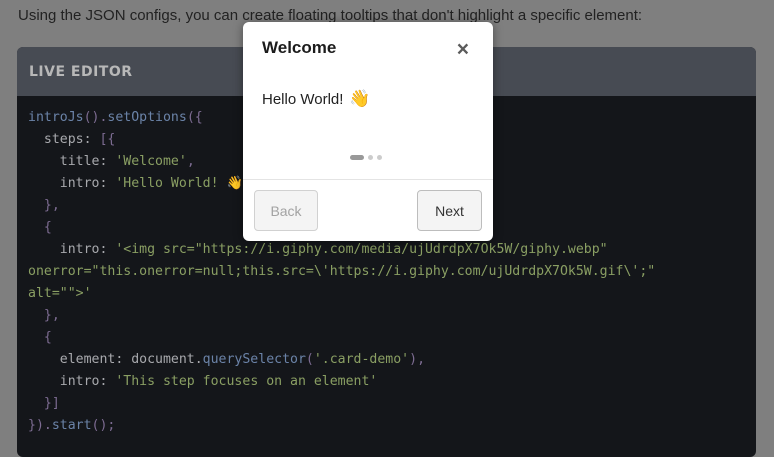 The image size is (774, 457). I want to click on code-token: introJs, so click(56, 117).